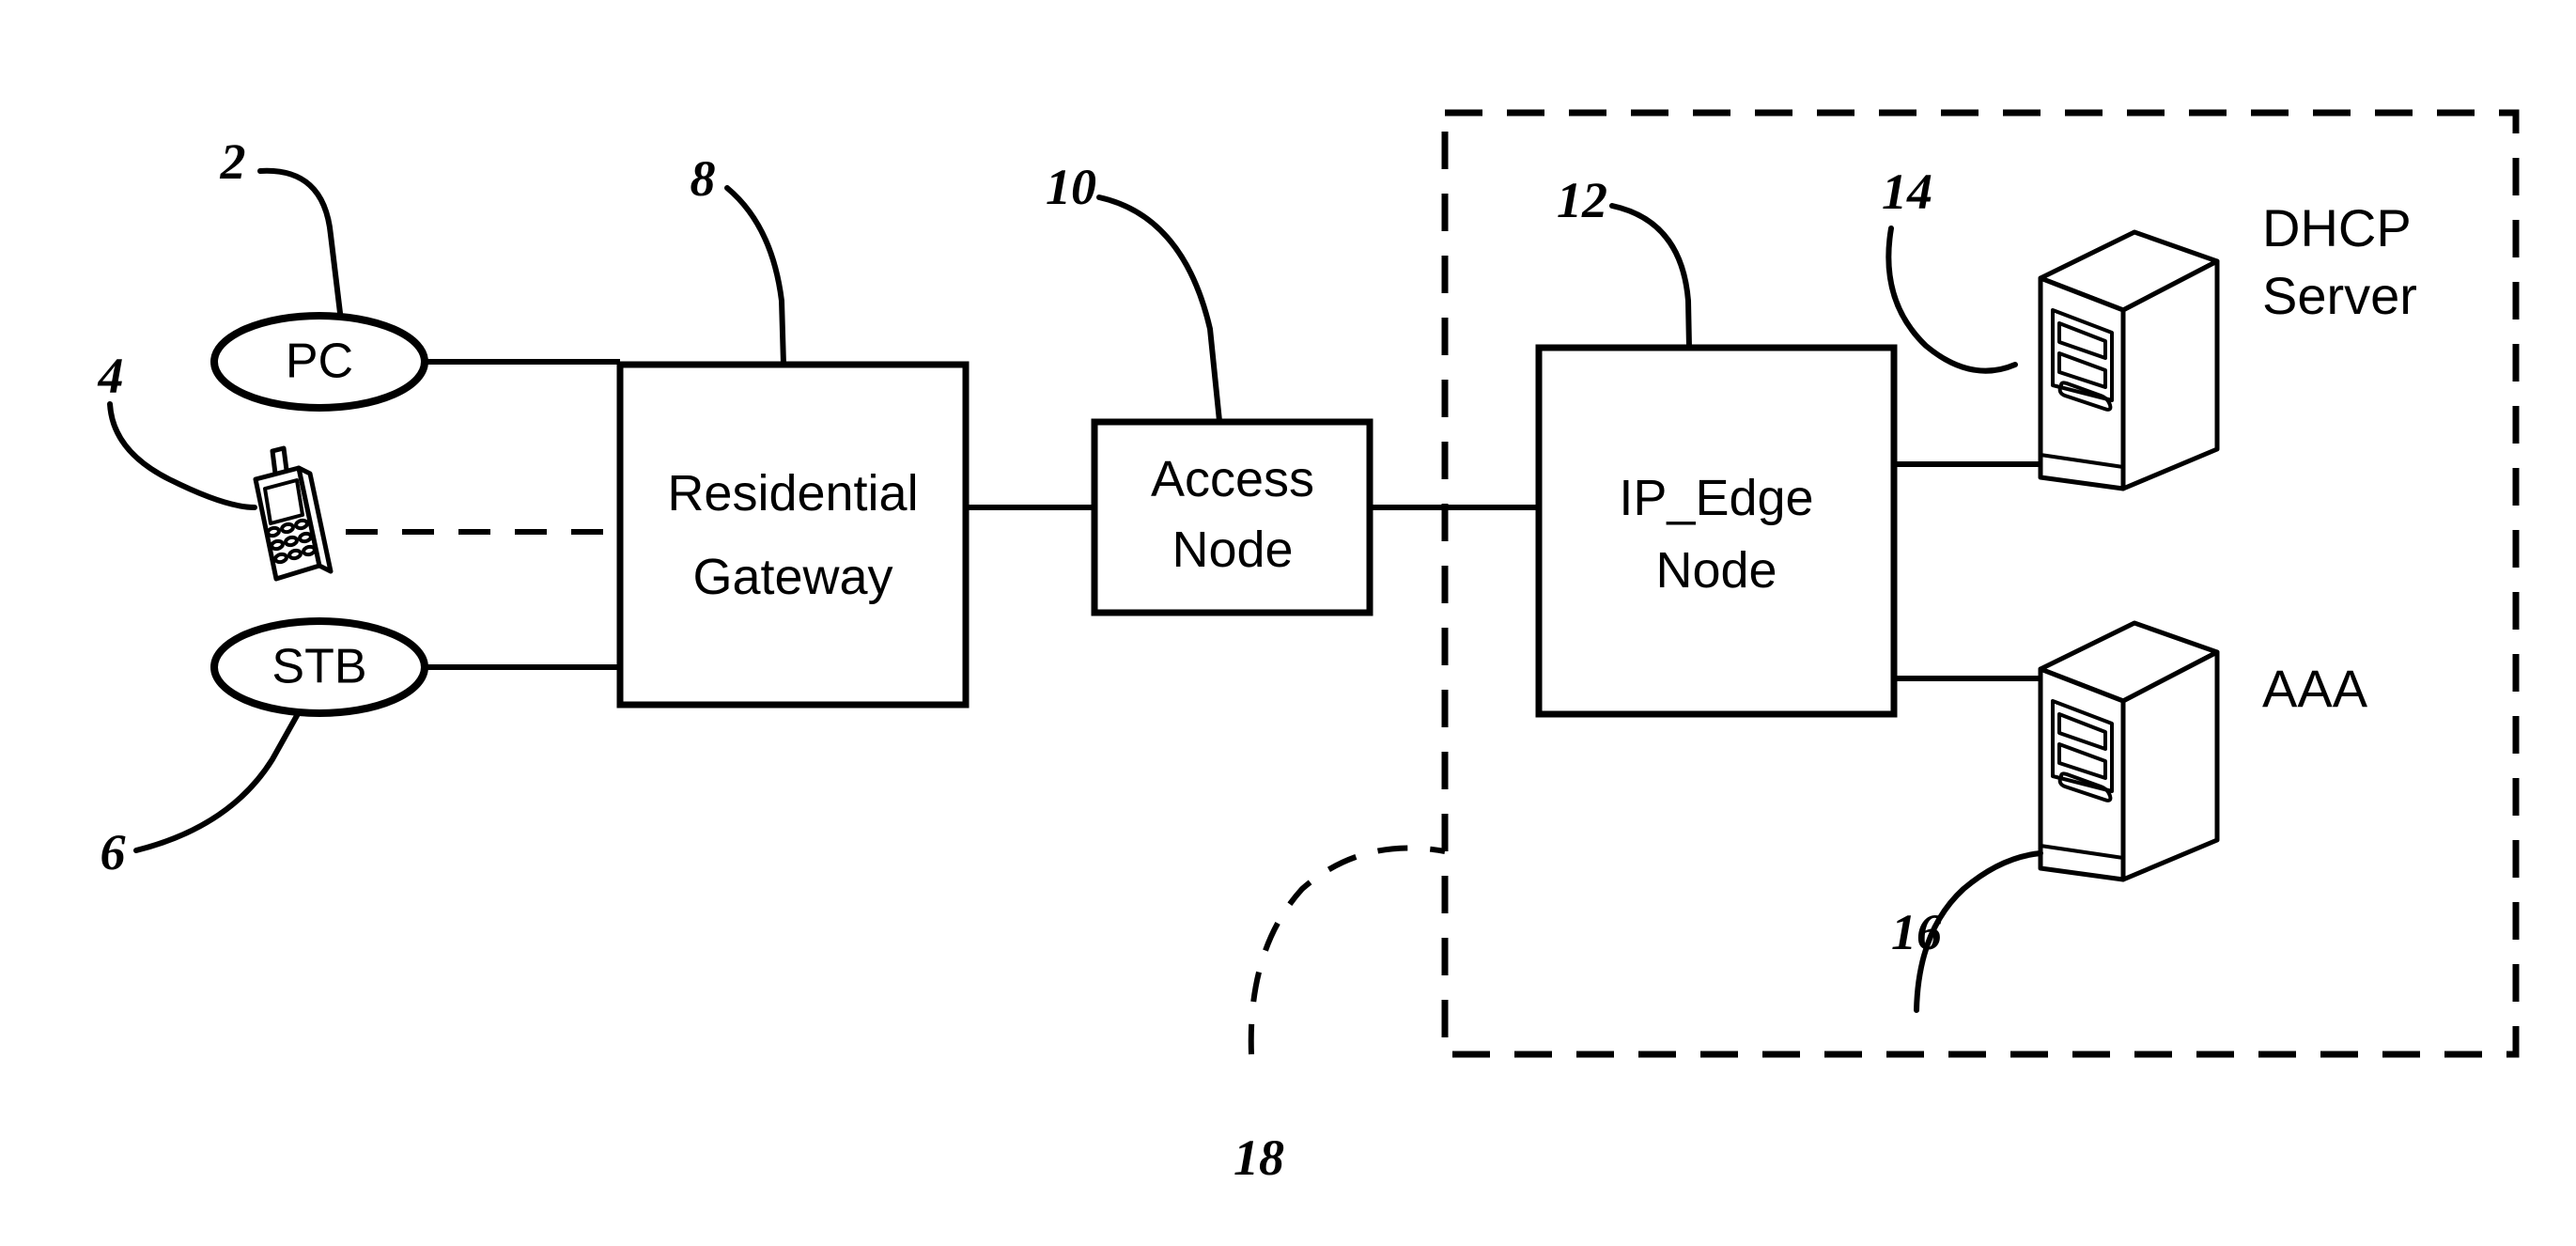  I want to click on residential-gateway-label-line1: Residential, so click(793, 493).